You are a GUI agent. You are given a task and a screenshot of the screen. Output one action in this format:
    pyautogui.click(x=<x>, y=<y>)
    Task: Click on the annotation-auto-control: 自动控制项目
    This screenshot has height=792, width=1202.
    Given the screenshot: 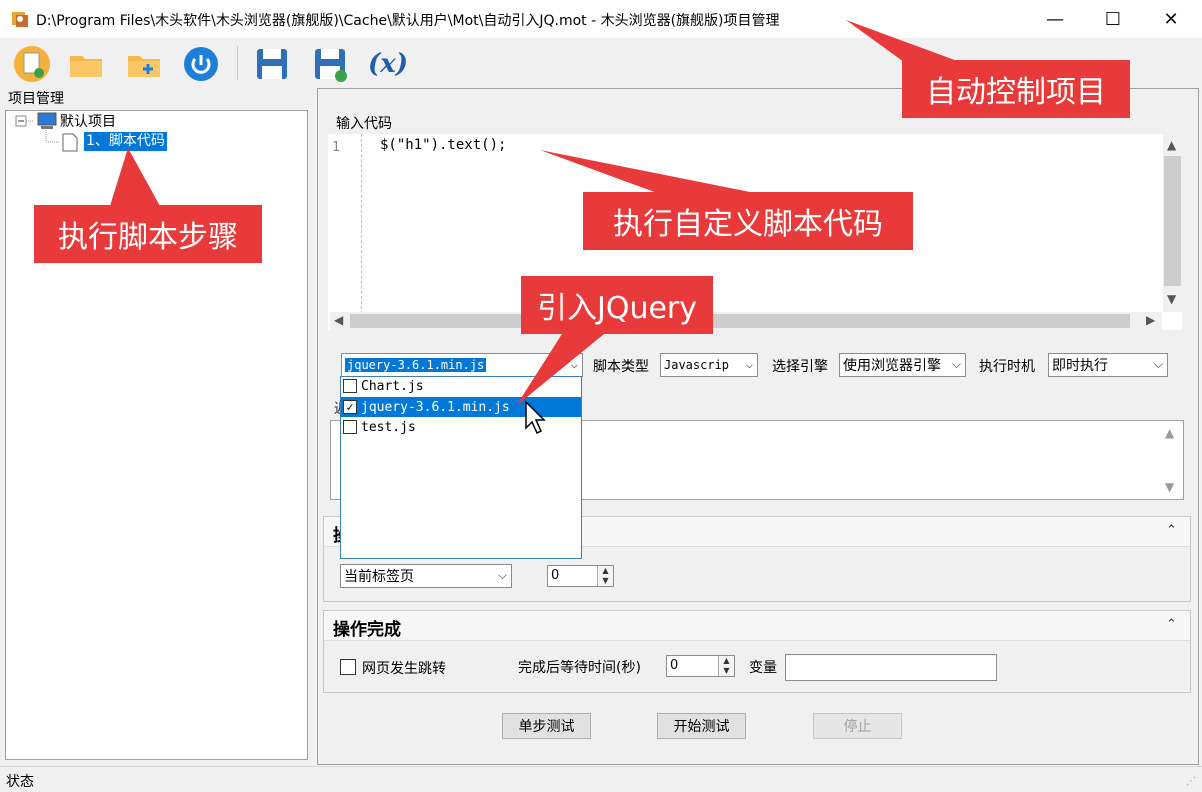 What is the action you would take?
    pyautogui.click(x=1016, y=89)
    